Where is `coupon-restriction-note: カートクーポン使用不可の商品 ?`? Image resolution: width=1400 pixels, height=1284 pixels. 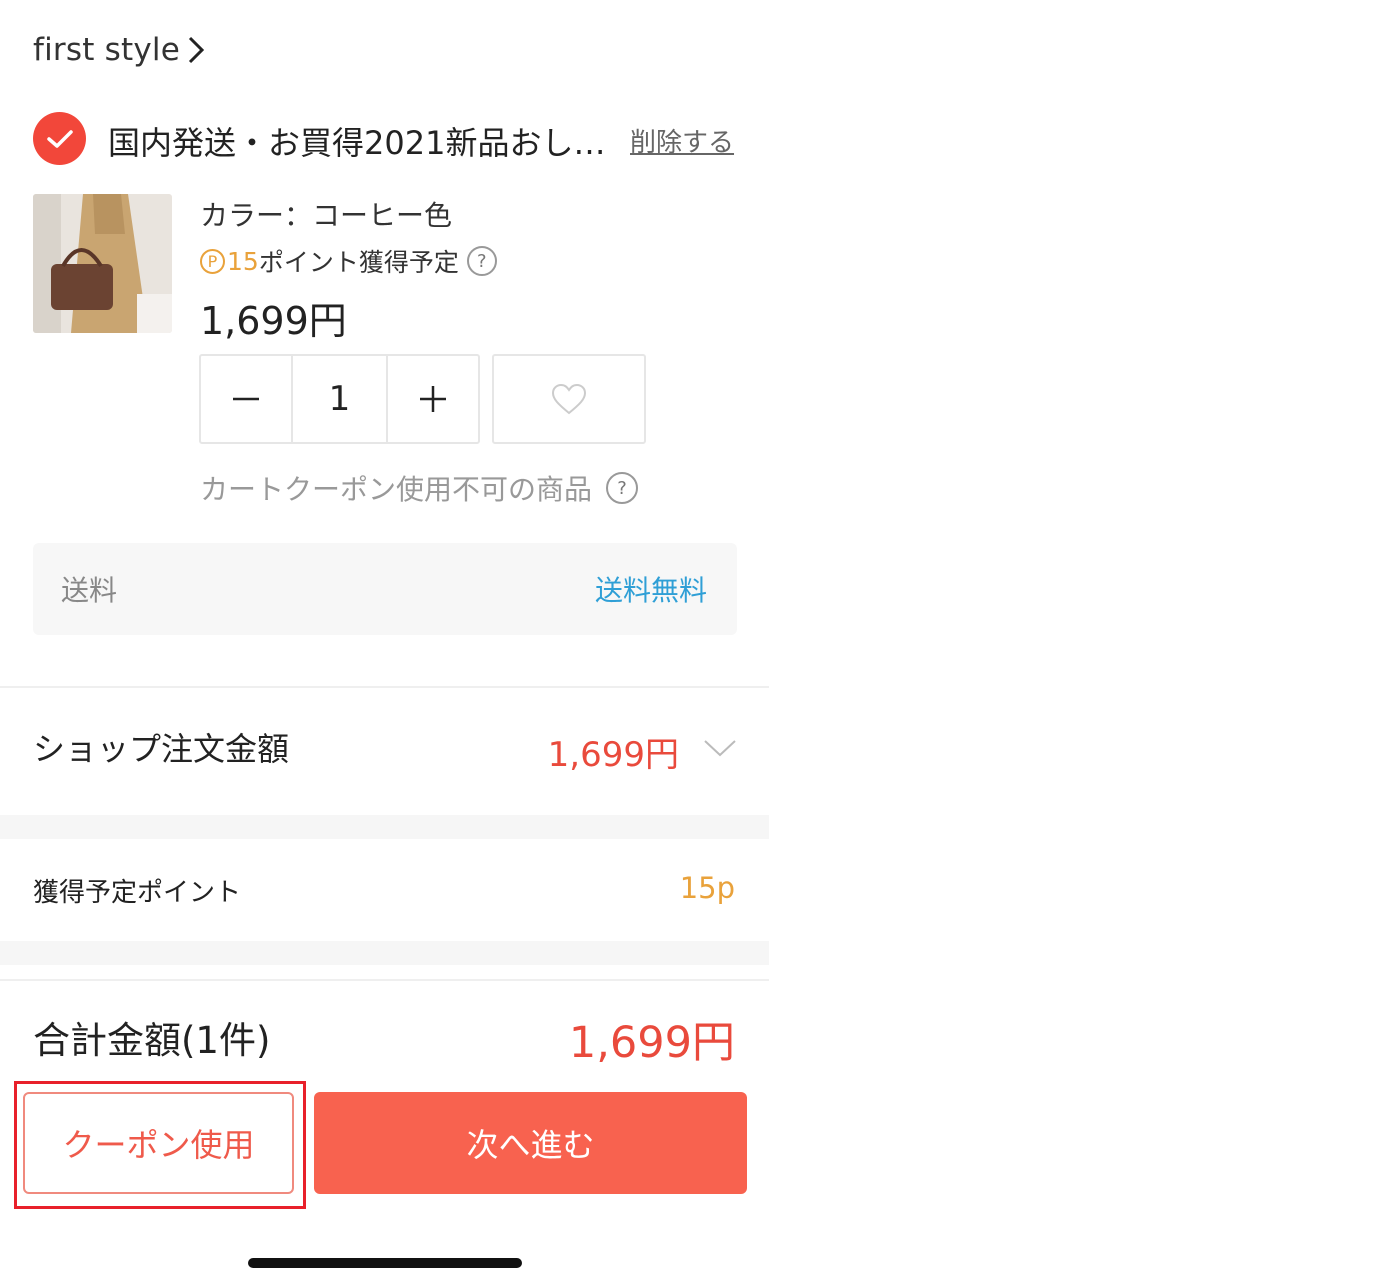
coupon-restriction-note: カートクーポン使用不可の商品 ? is located at coordinates (419, 488).